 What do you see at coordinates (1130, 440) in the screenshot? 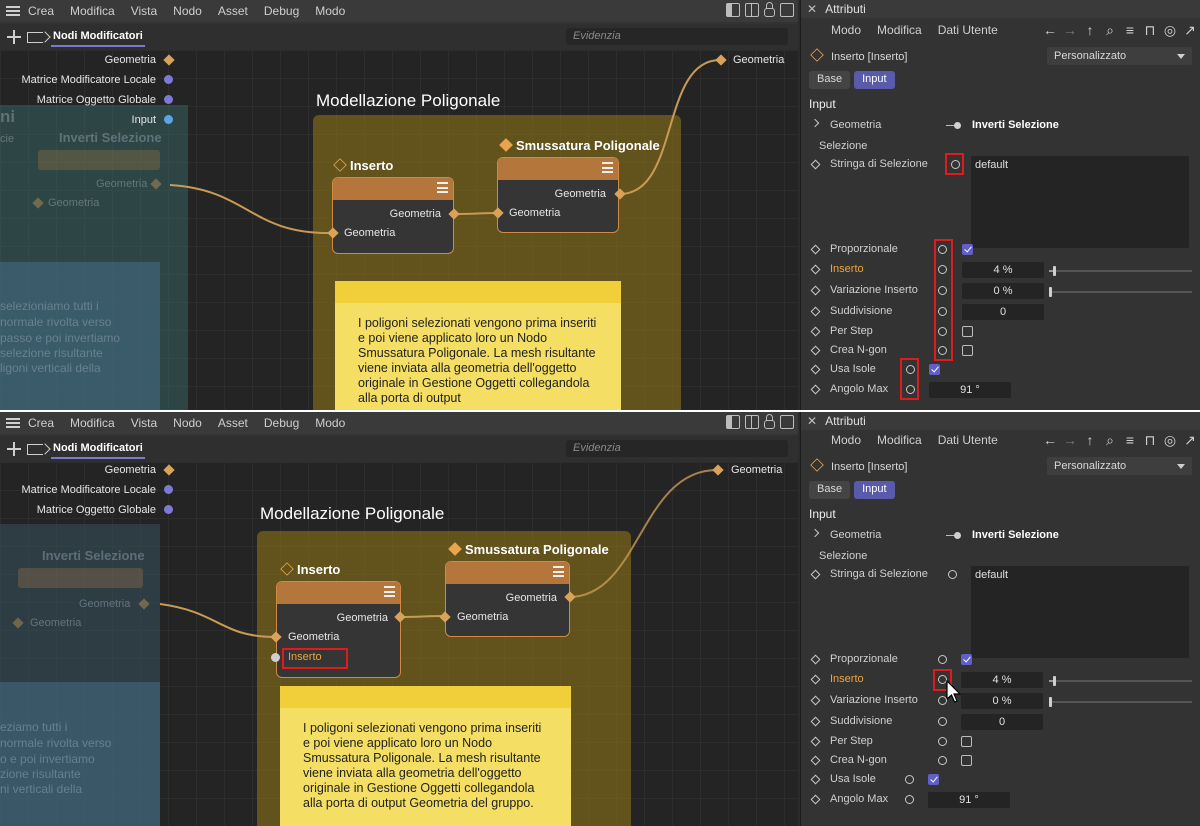
I see `filter-icon: ≡` at bounding box center [1130, 440].